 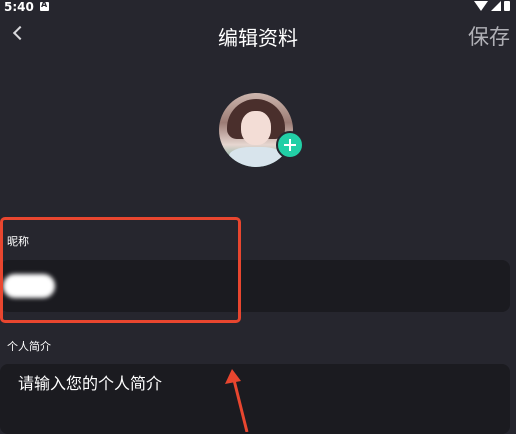 I want to click on wifi-icon, so click(x=481, y=6).